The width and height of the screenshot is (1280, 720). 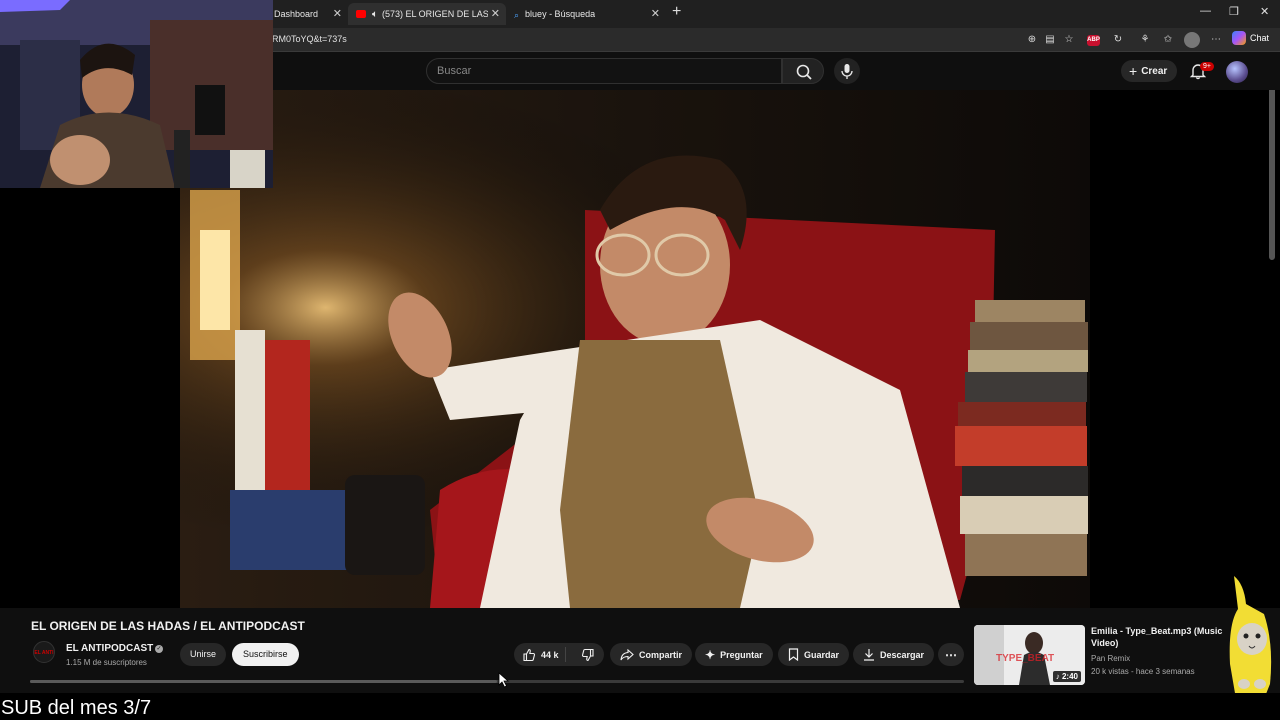 What do you see at coordinates (106, 662) in the screenshot?
I see `subscriber-count: 1.15 M de suscriptores` at bounding box center [106, 662].